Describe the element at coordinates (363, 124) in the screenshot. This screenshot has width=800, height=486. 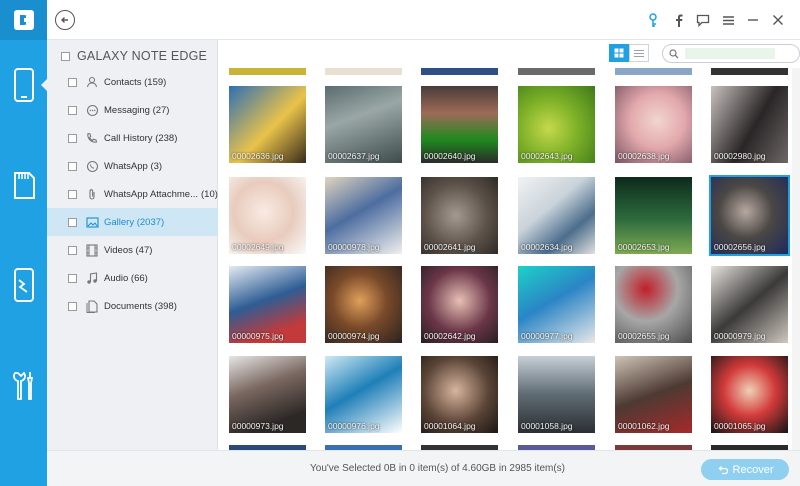
I see `gallery-thumb: 00002637.jpg` at that location.